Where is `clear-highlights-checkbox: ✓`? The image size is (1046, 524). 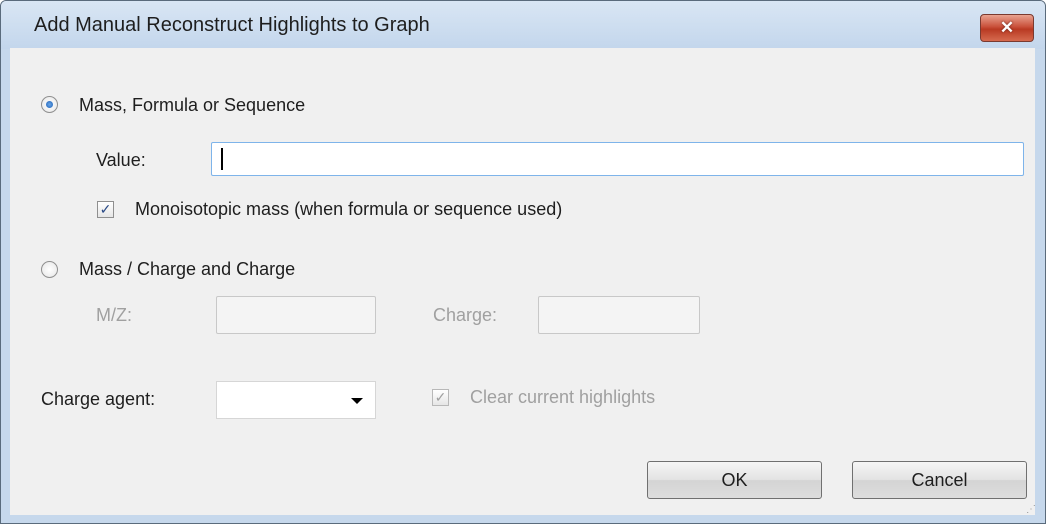
clear-highlights-checkbox: ✓ is located at coordinates (440, 397).